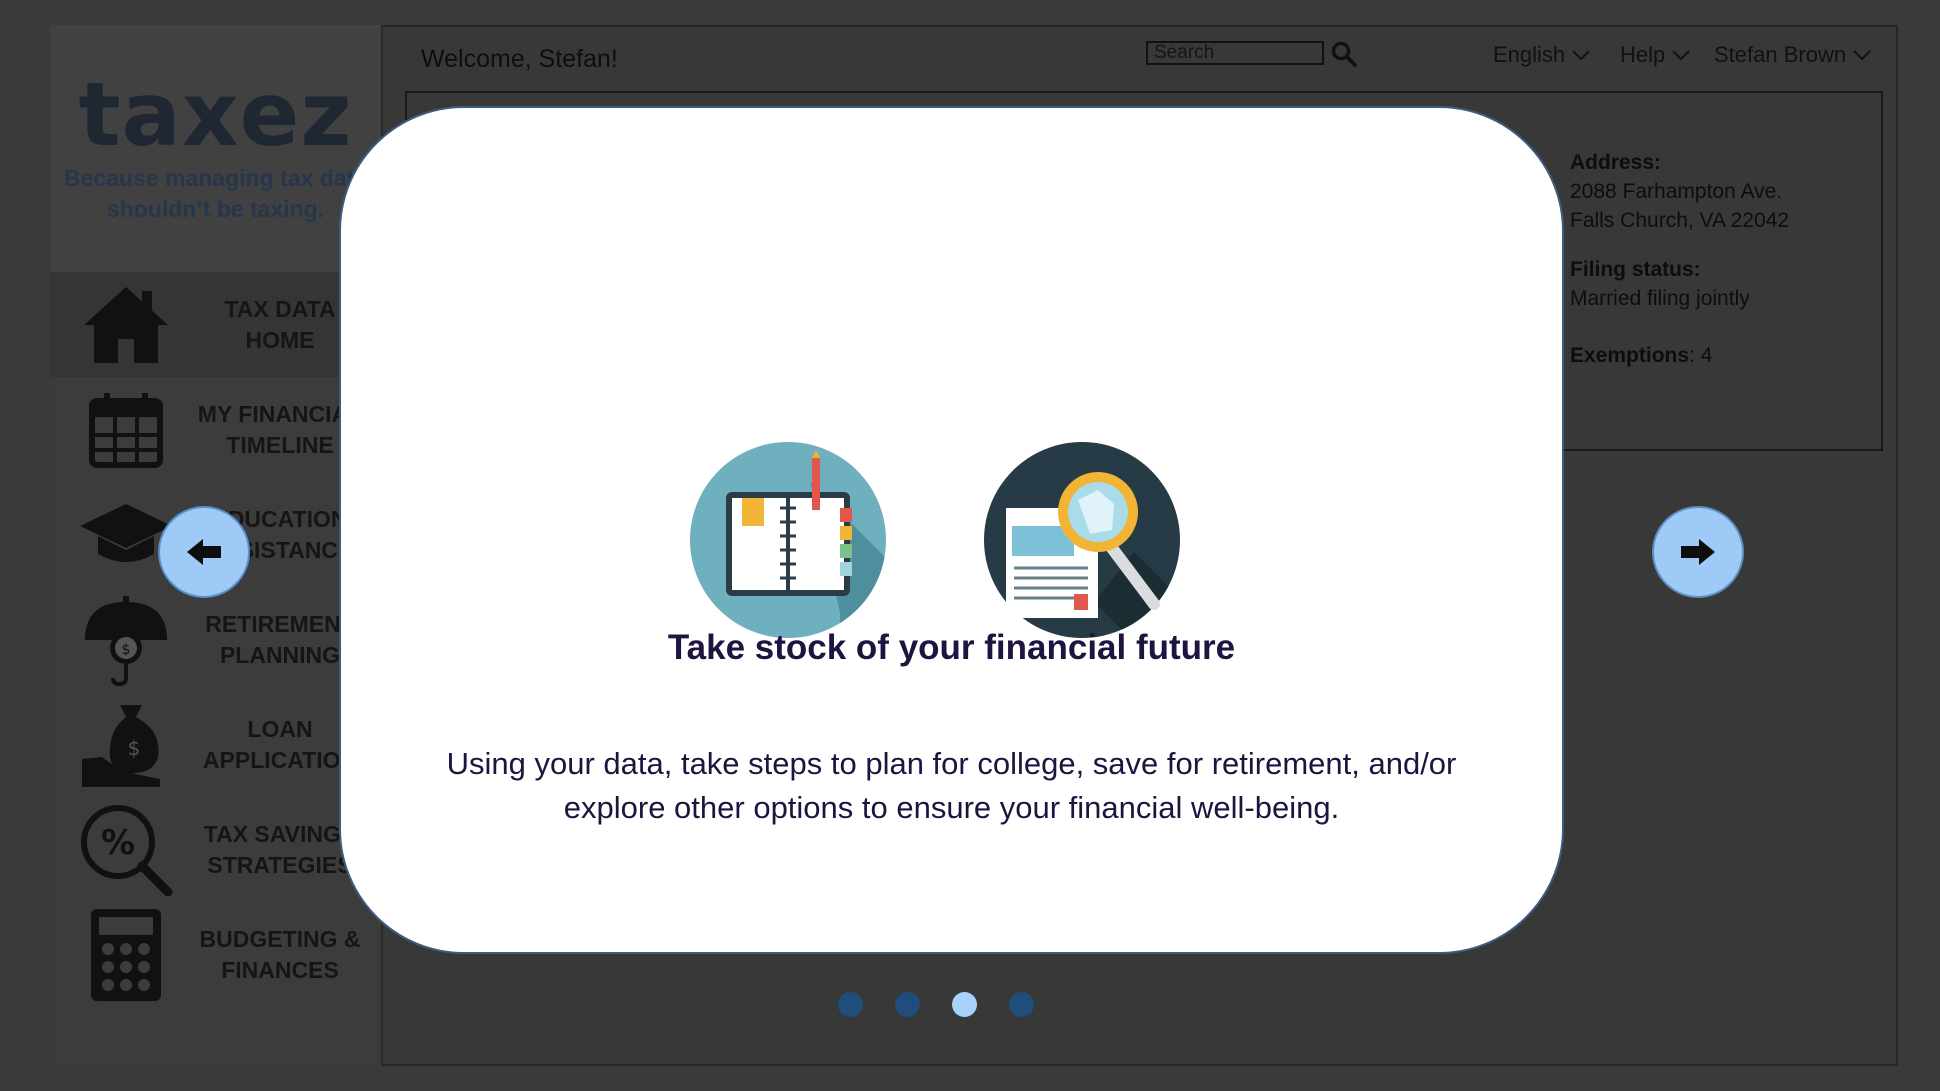 The image size is (1940, 1091). What do you see at coordinates (1235, 53) in the screenshot?
I see `search-input: Search` at bounding box center [1235, 53].